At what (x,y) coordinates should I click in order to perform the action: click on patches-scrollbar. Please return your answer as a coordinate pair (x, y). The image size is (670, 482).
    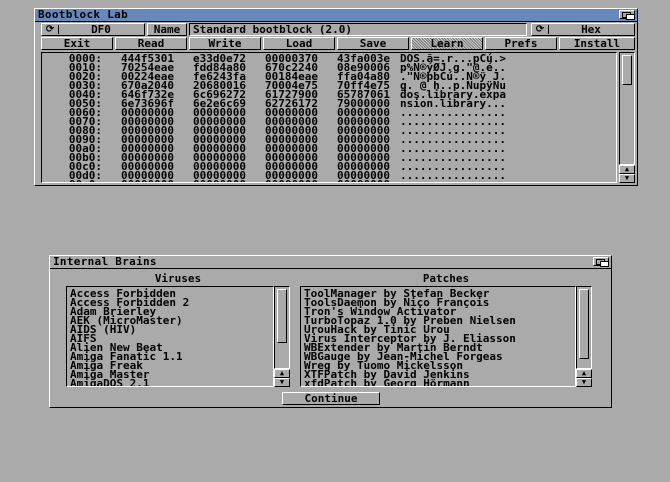
    Looking at the image, I should click on (584, 327).